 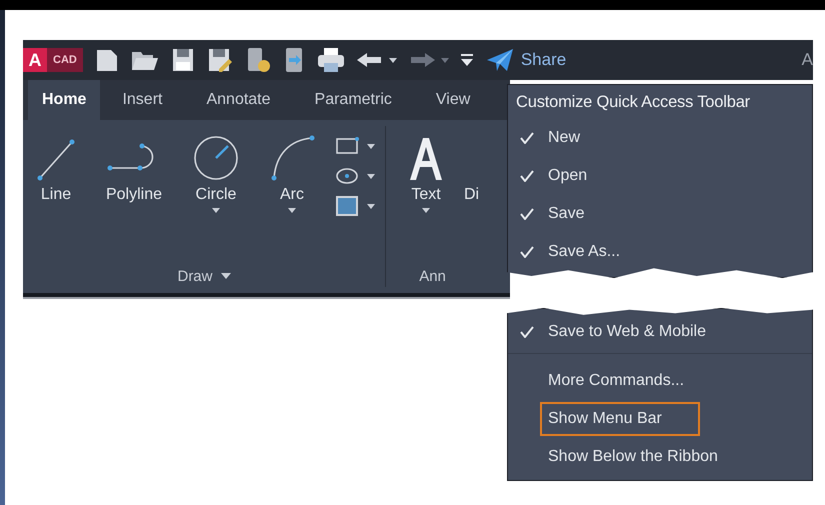 What do you see at coordinates (353, 100) in the screenshot?
I see `ribbon-tab: Parametric` at bounding box center [353, 100].